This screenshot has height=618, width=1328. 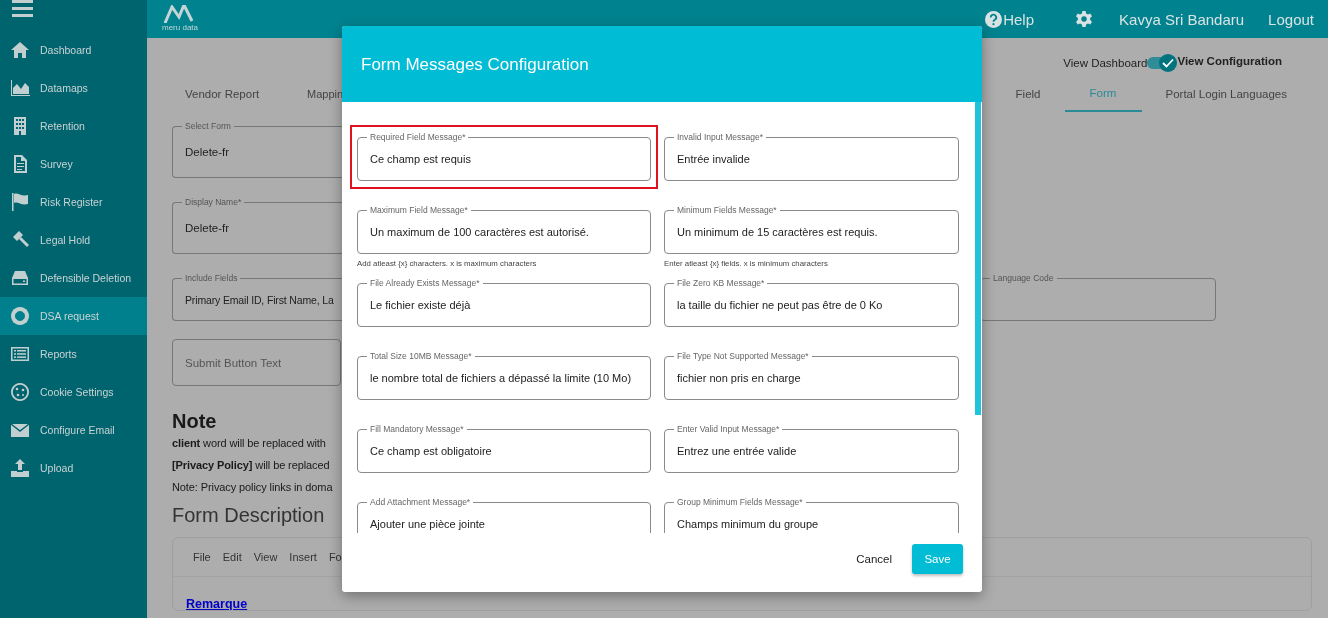 What do you see at coordinates (1160, 63) in the screenshot?
I see `toggle-switch` at bounding box center [1160, 63].